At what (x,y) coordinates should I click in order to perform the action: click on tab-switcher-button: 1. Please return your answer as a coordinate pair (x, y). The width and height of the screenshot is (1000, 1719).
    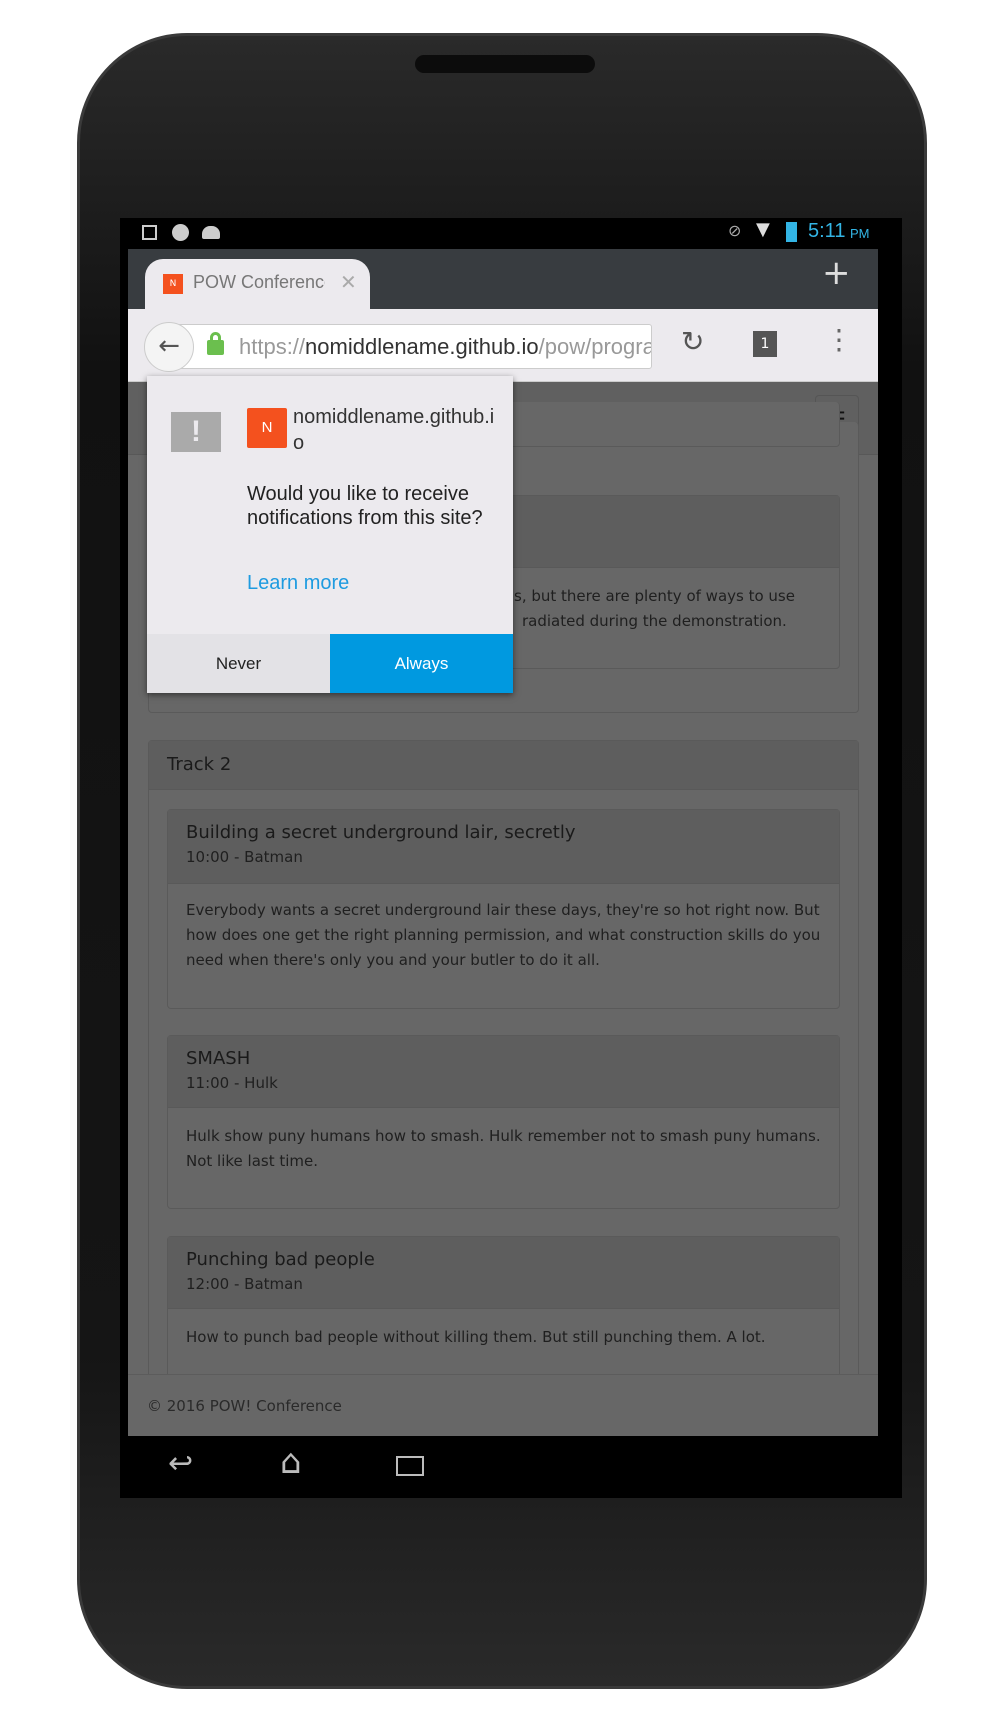
    Looking at the image, I should click on (765, 344).